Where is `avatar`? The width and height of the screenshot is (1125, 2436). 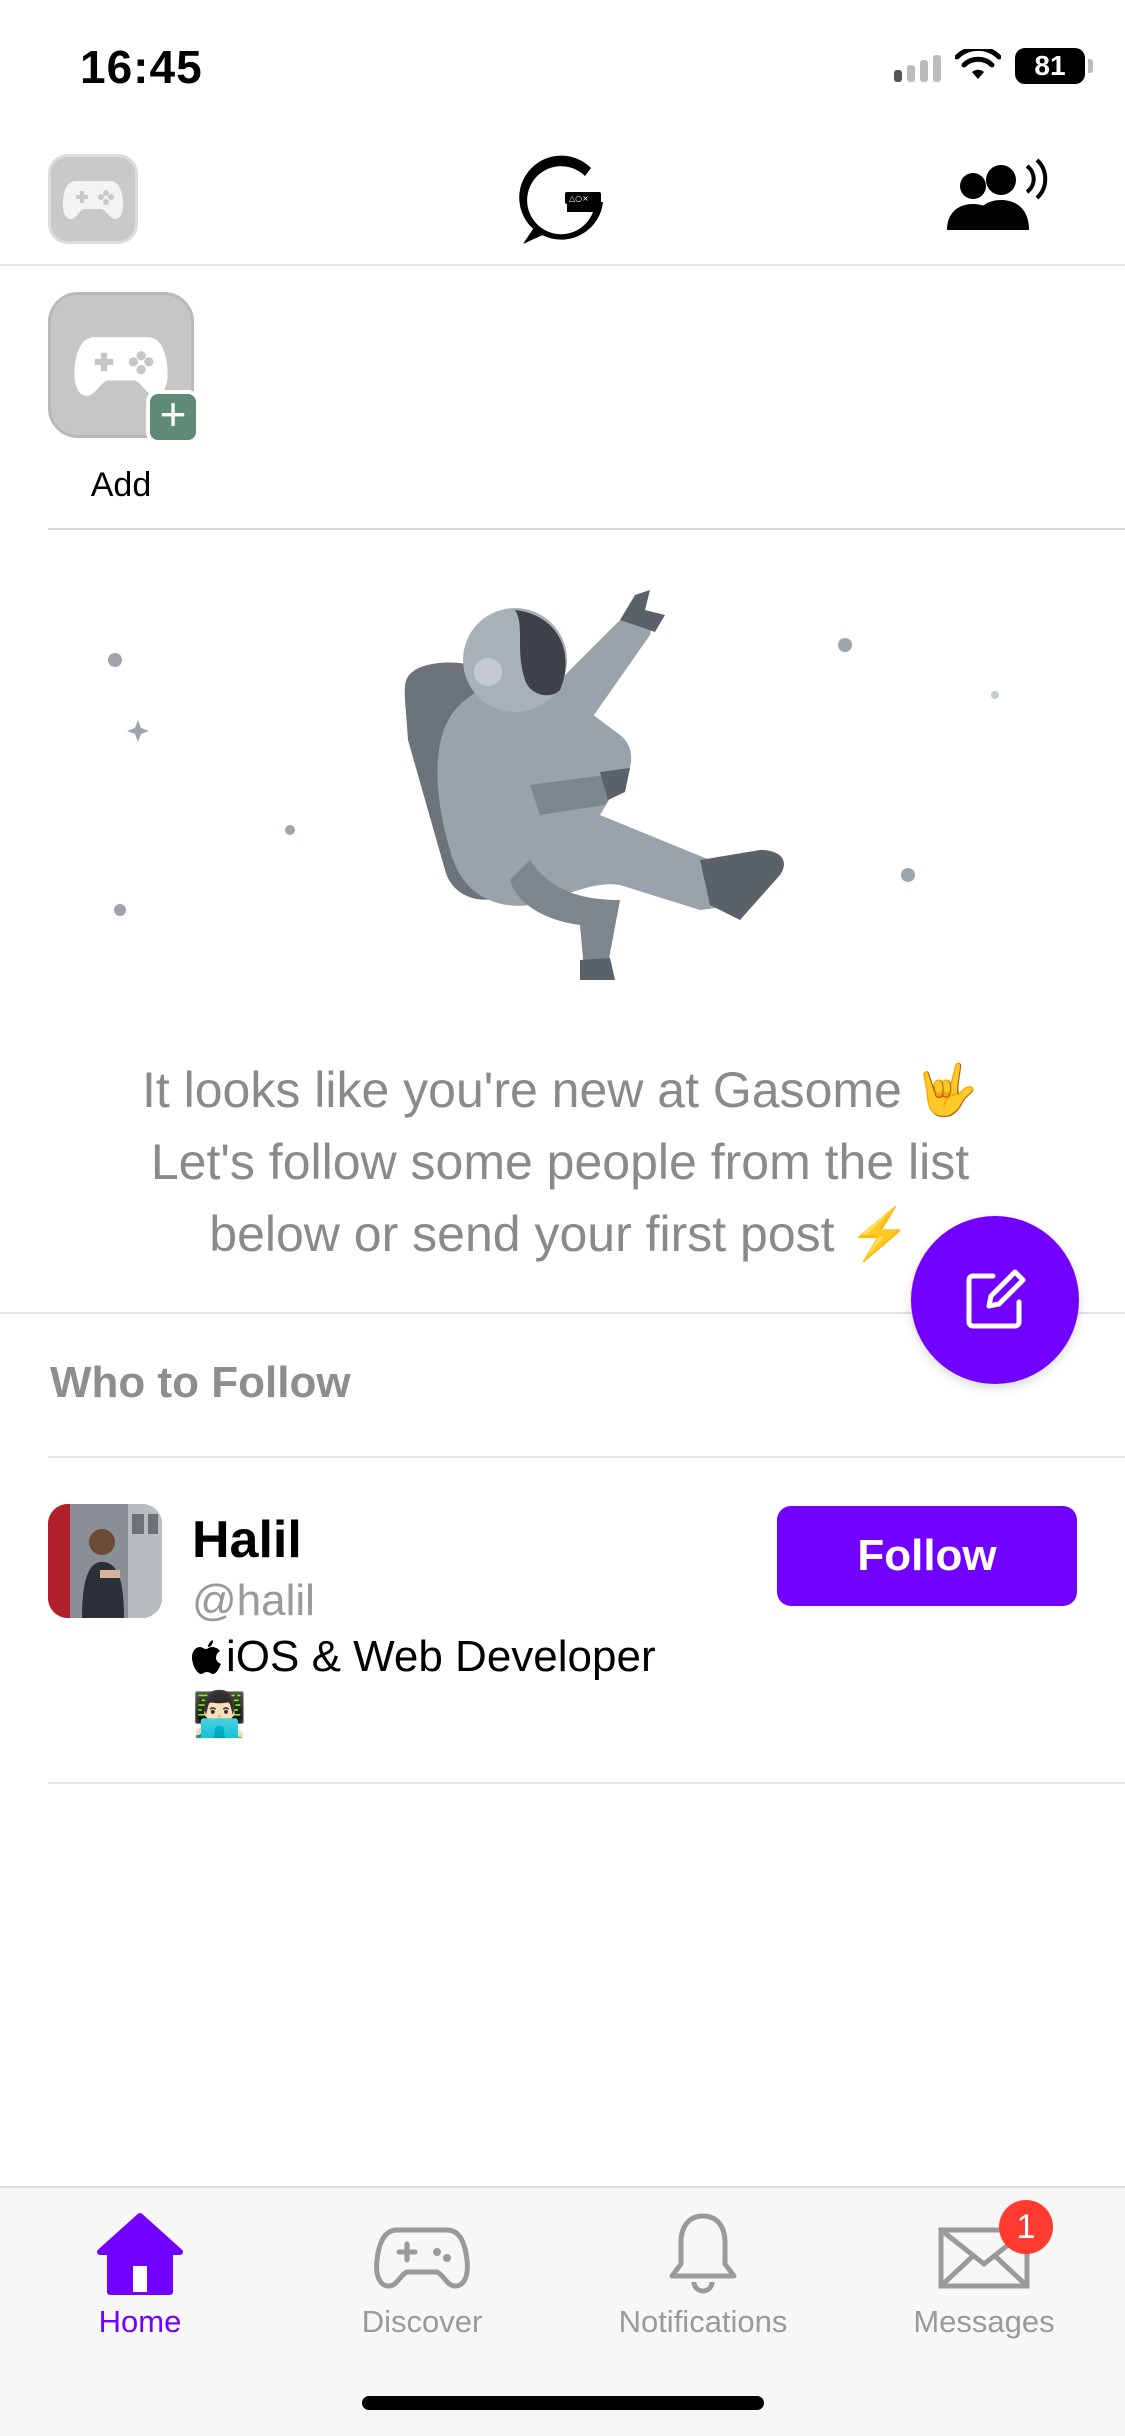 avatar is located at coordinates (105, 1561).